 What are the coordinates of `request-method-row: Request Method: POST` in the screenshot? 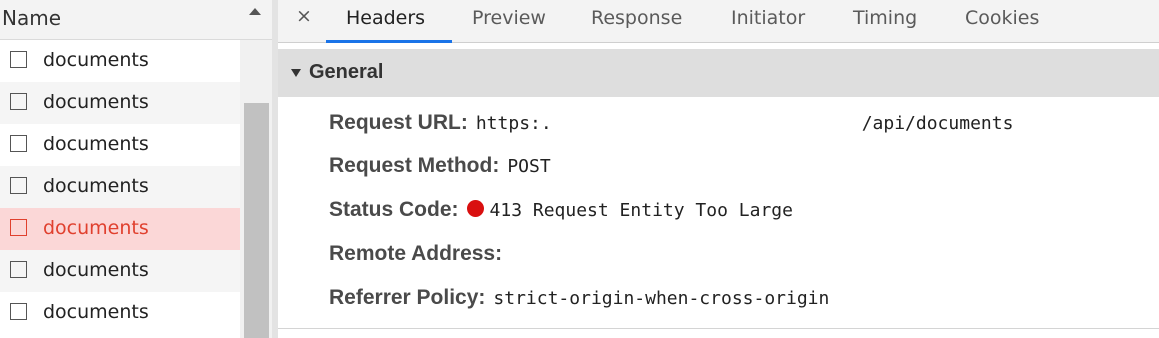 It's located at (440, 169).